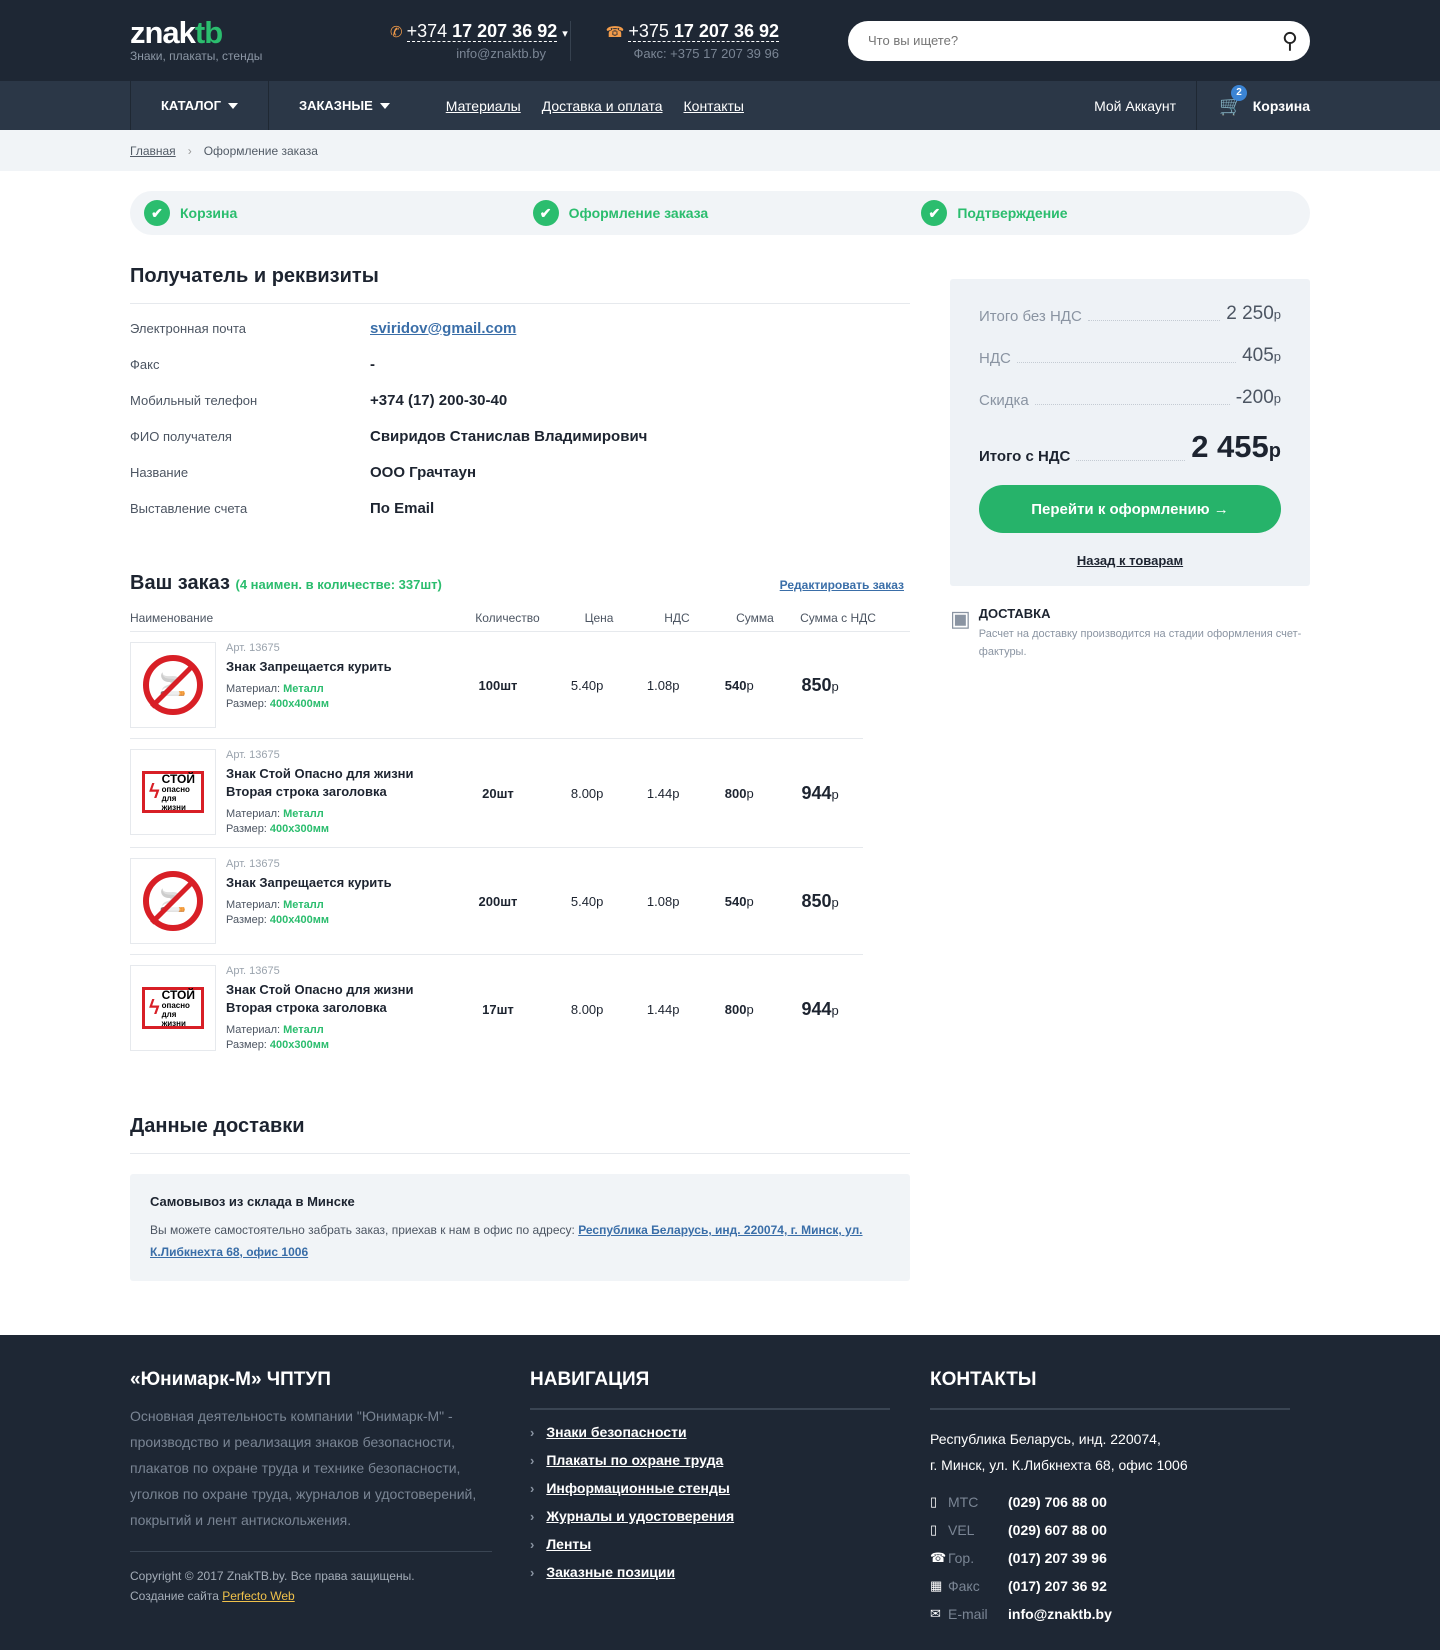 This screenshot has width=1440, height=1650. I want to click on contact-value: (029) 607 88 00, so click(1057, 1530).